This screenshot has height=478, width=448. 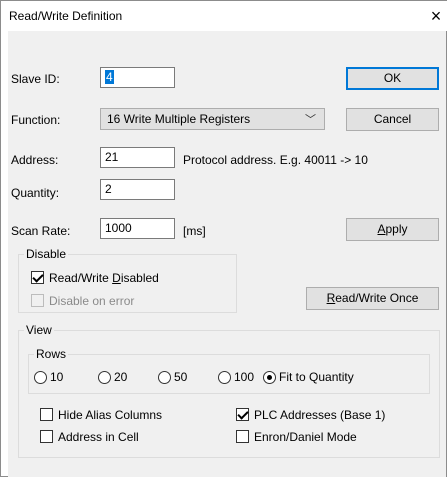 What do you see at coordinates (39, 330) in the screenshot?
I see `view-group-legend: View` at bounding box center [39, 330].